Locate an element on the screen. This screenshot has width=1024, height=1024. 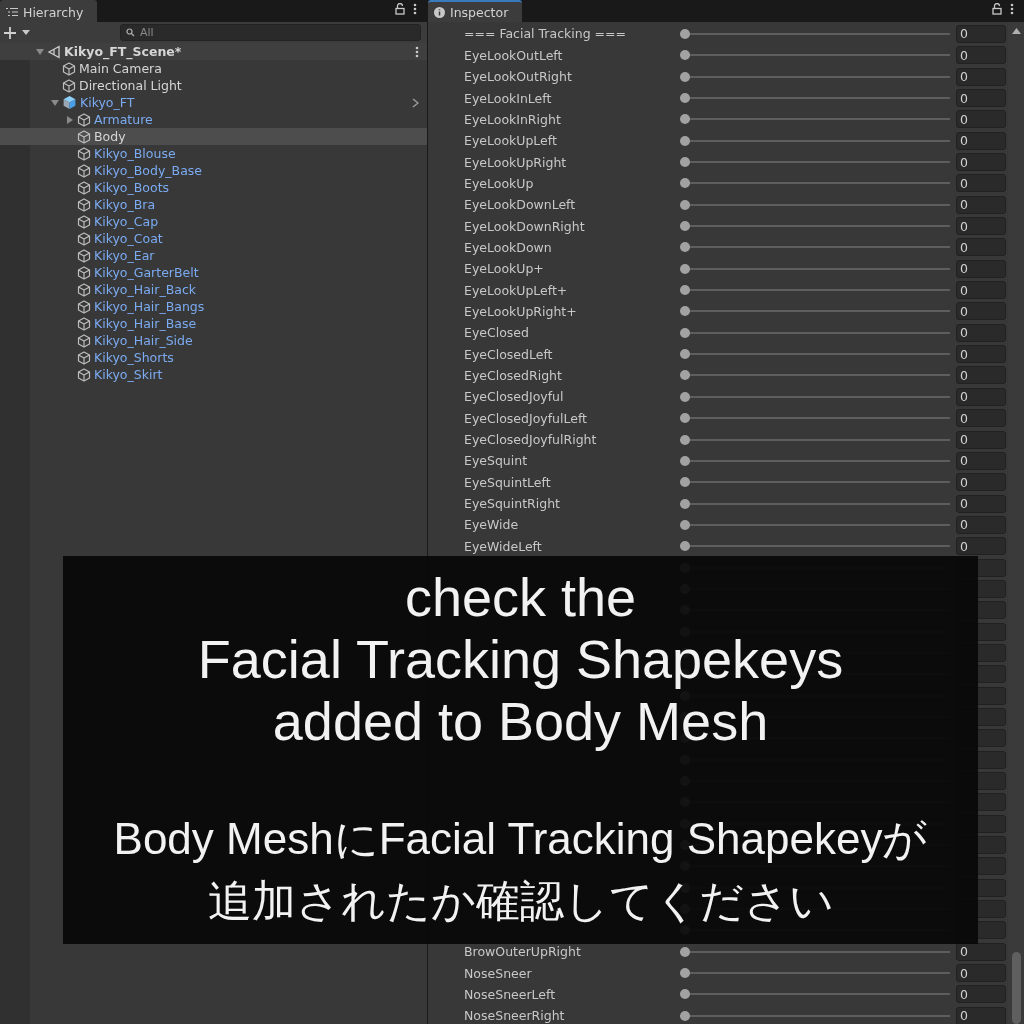
shapekey-label: EyeWide is located at coordinates (491, 525).